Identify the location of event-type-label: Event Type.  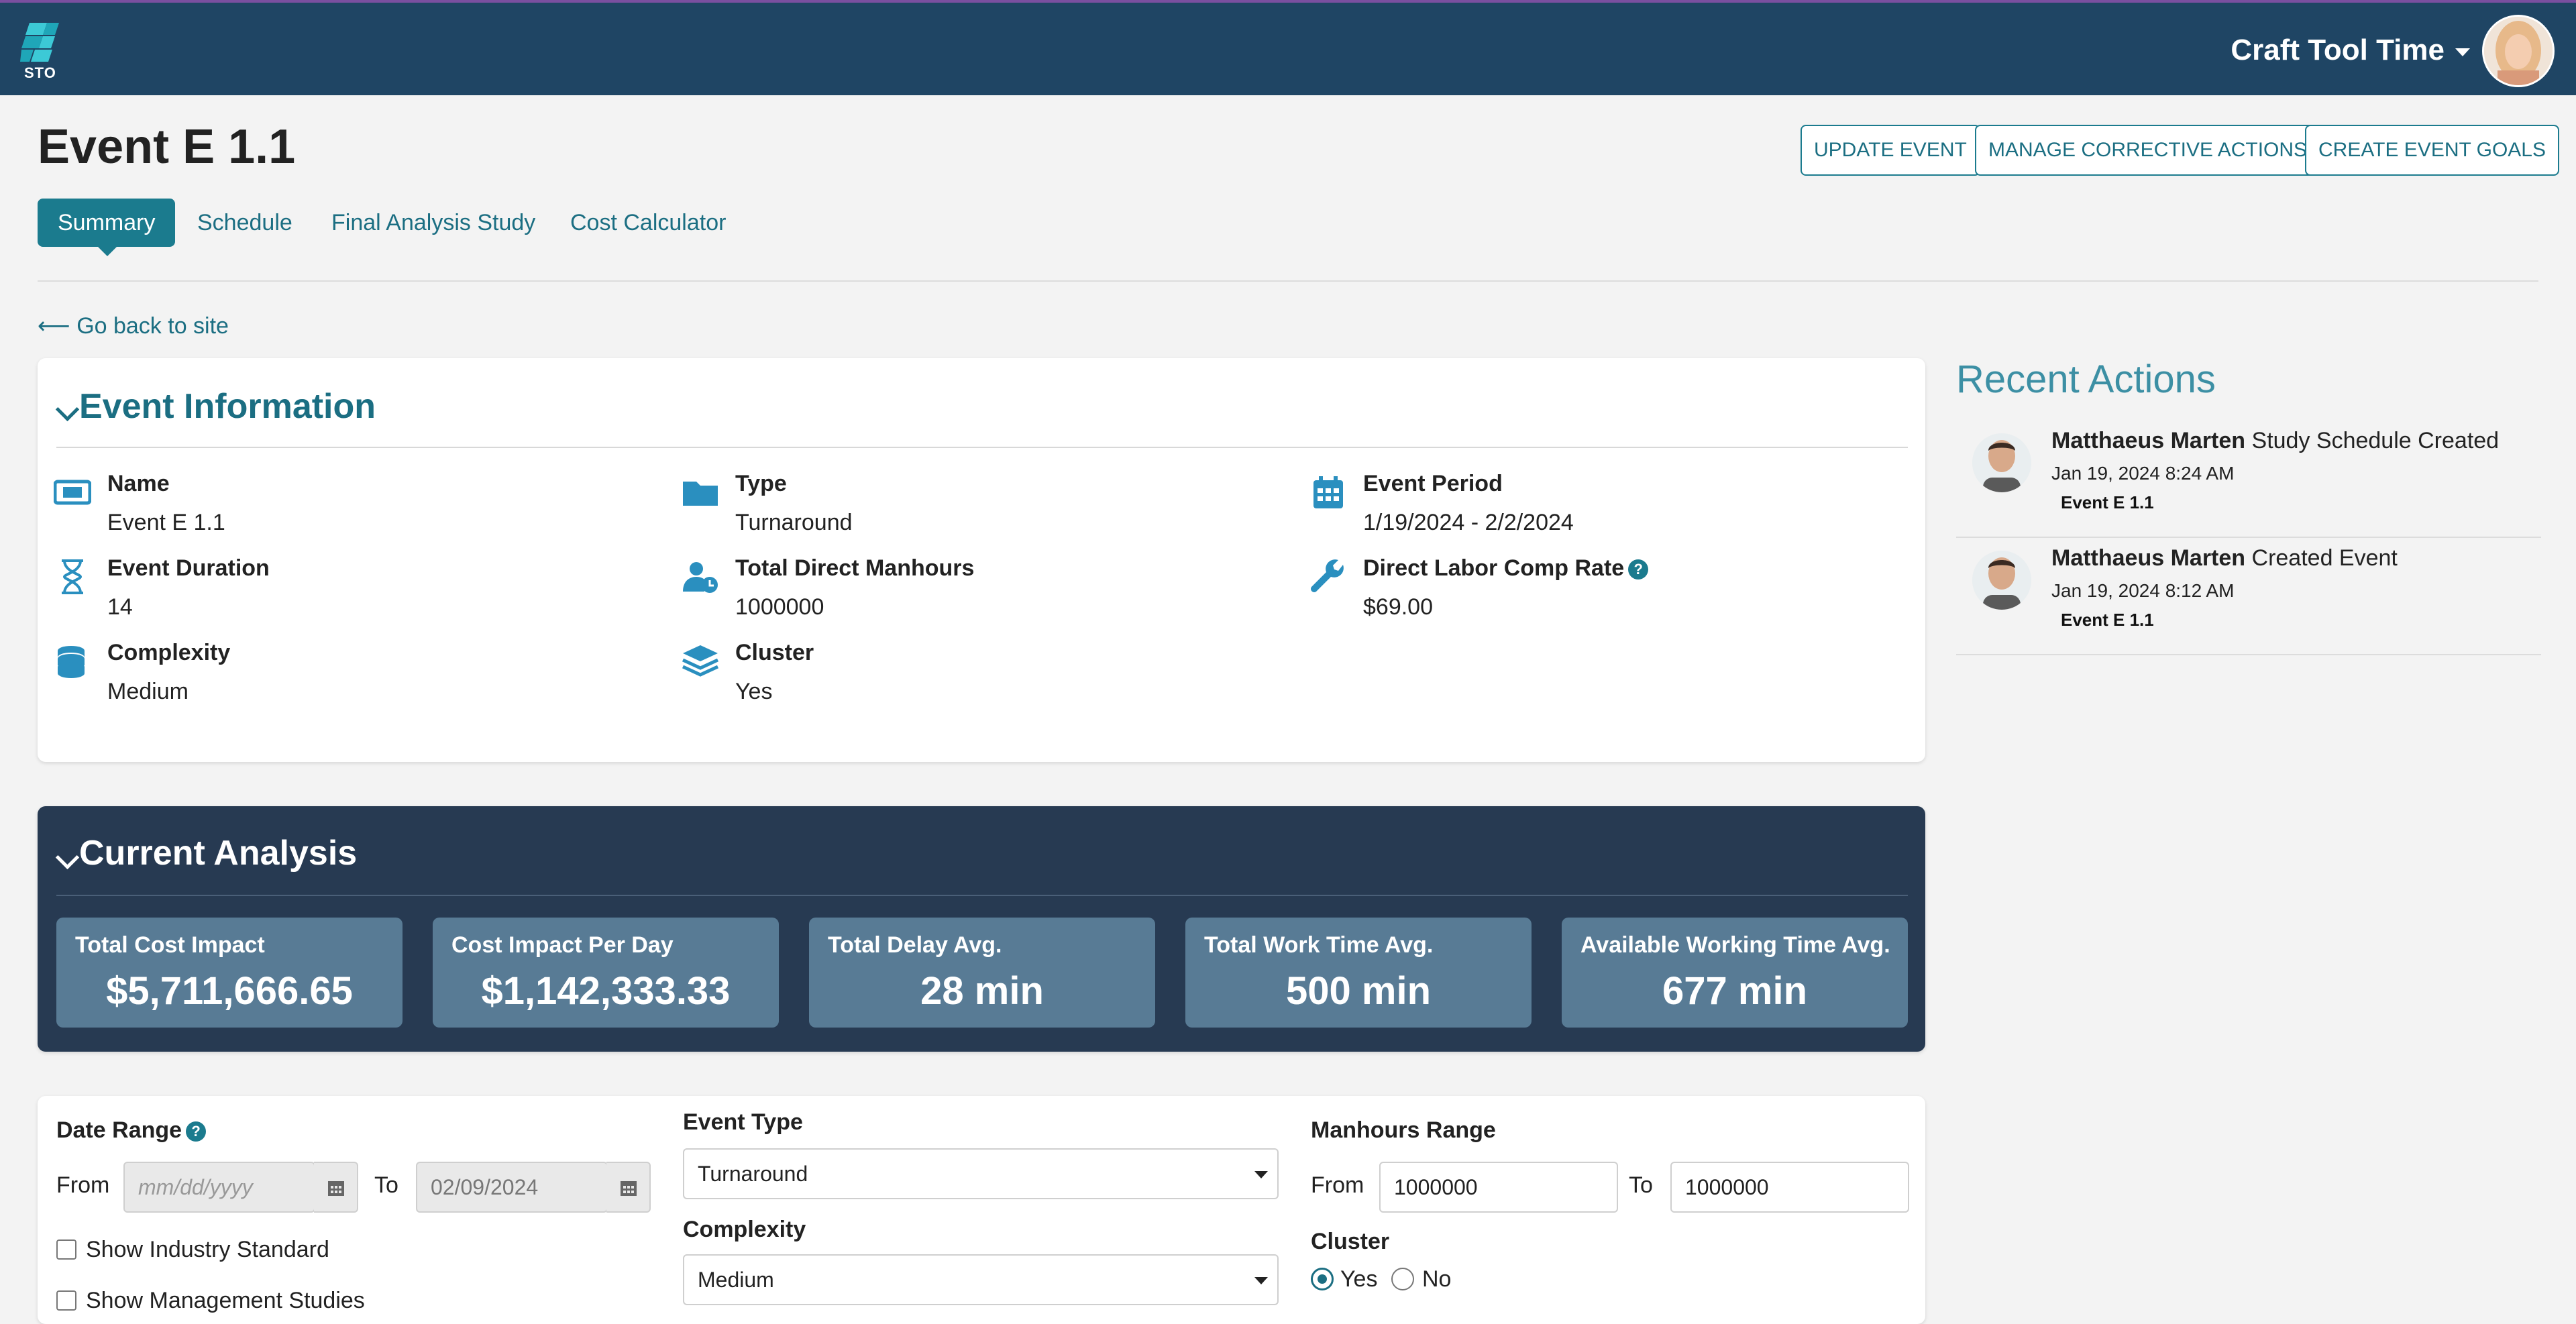
(743, 1122).